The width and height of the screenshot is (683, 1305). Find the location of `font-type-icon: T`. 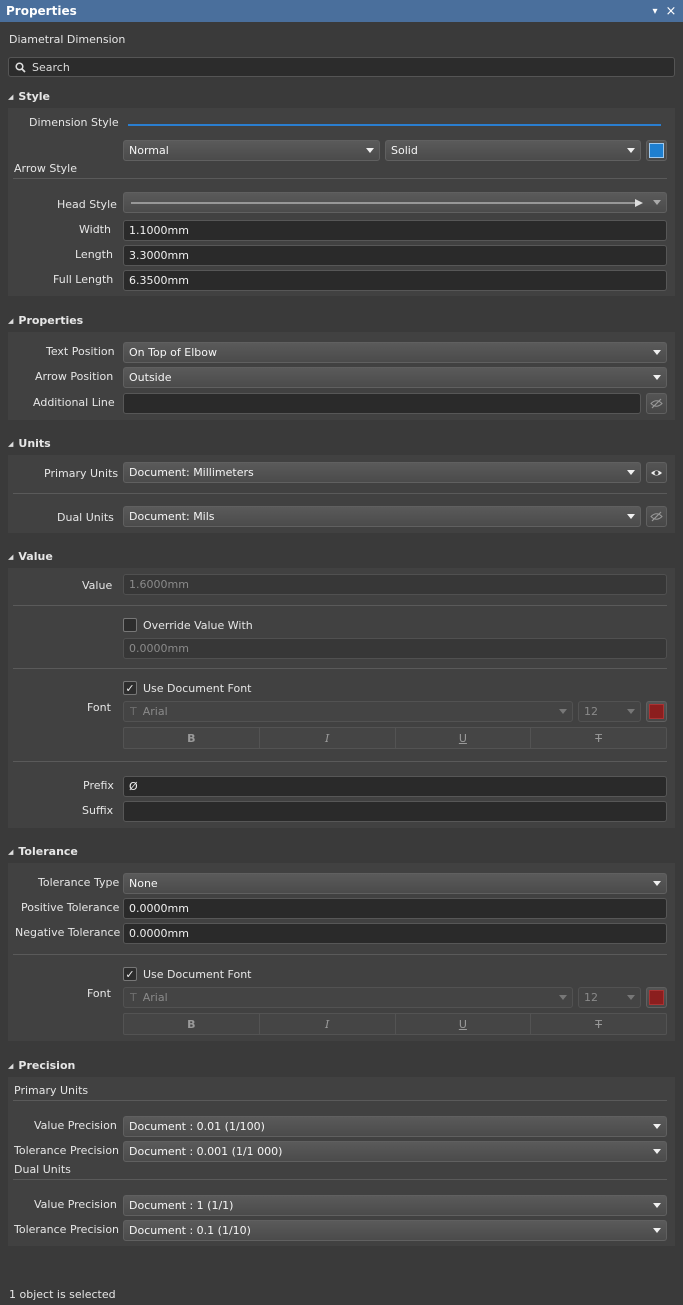

font-type-icon: T is located at coordinates (133, 711).